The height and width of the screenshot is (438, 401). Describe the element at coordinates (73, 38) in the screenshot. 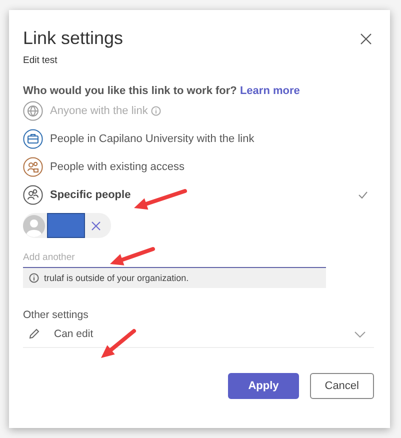

I see `dialog-title: Link settings` at that location.